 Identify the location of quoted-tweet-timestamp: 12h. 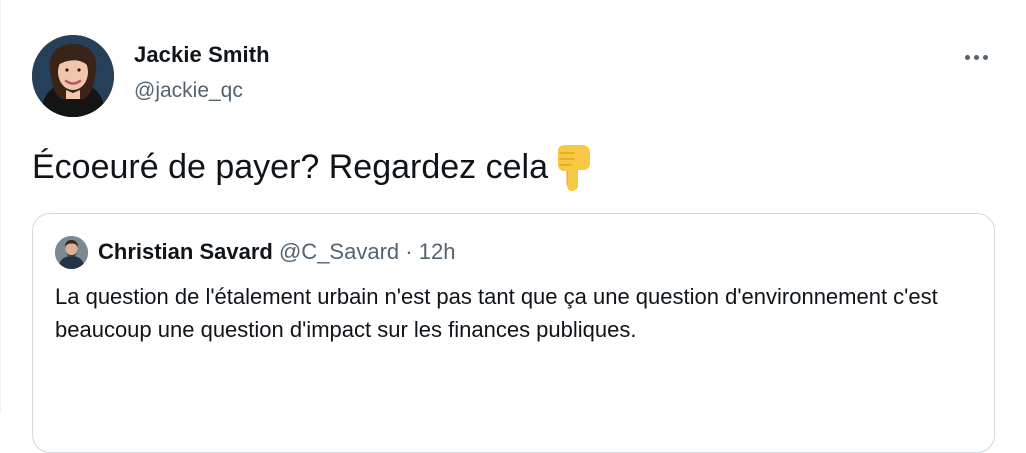
(437, 251).